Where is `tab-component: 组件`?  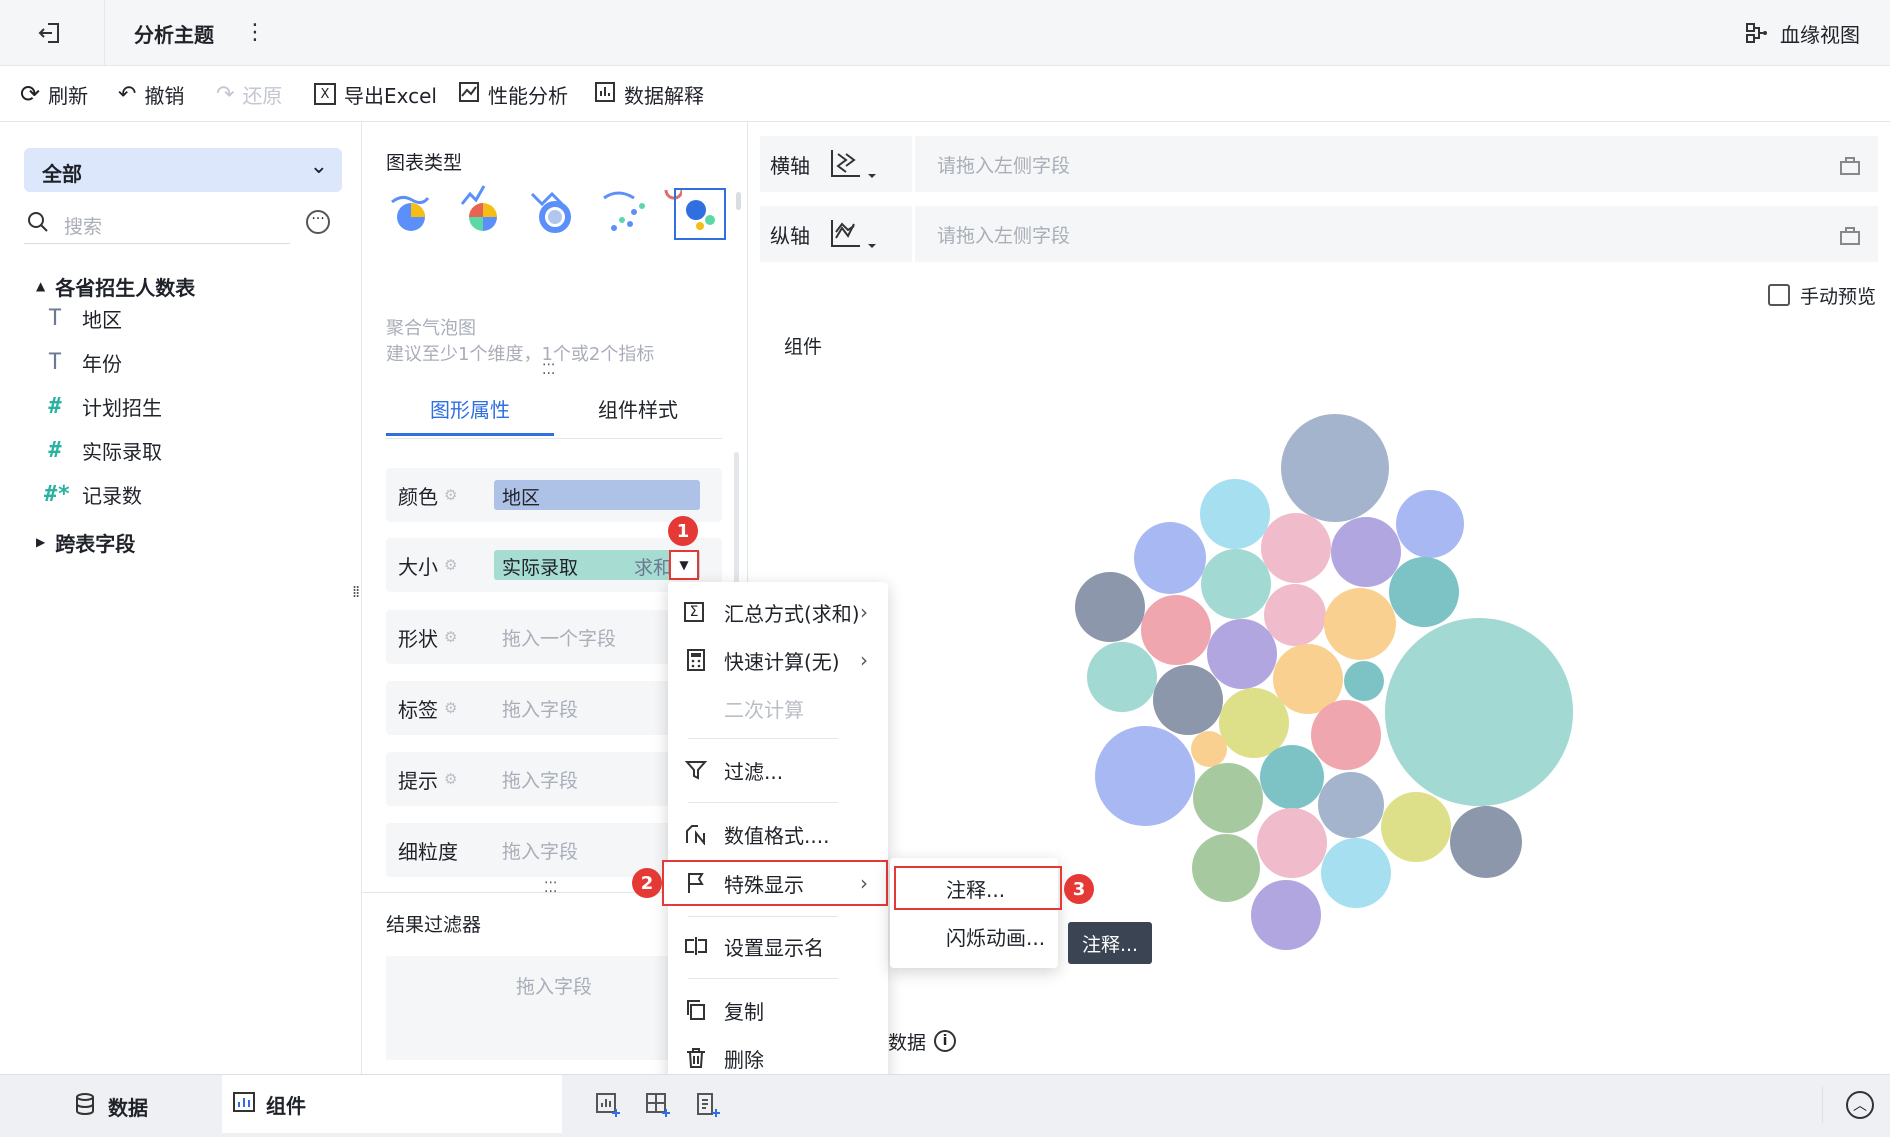
tab-component: 组件 is located at coordinates (392, 1104).